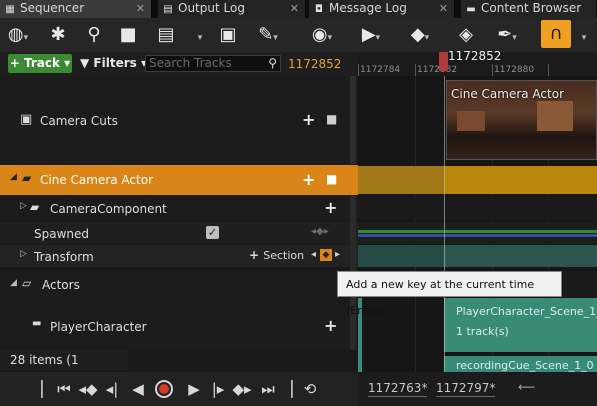 Image resolution: width=597 pixels, height=406 pixels. Describe the element at coordinates (35, 207) in the screenshot. I see `camera-component-icon: ▰` at that location.